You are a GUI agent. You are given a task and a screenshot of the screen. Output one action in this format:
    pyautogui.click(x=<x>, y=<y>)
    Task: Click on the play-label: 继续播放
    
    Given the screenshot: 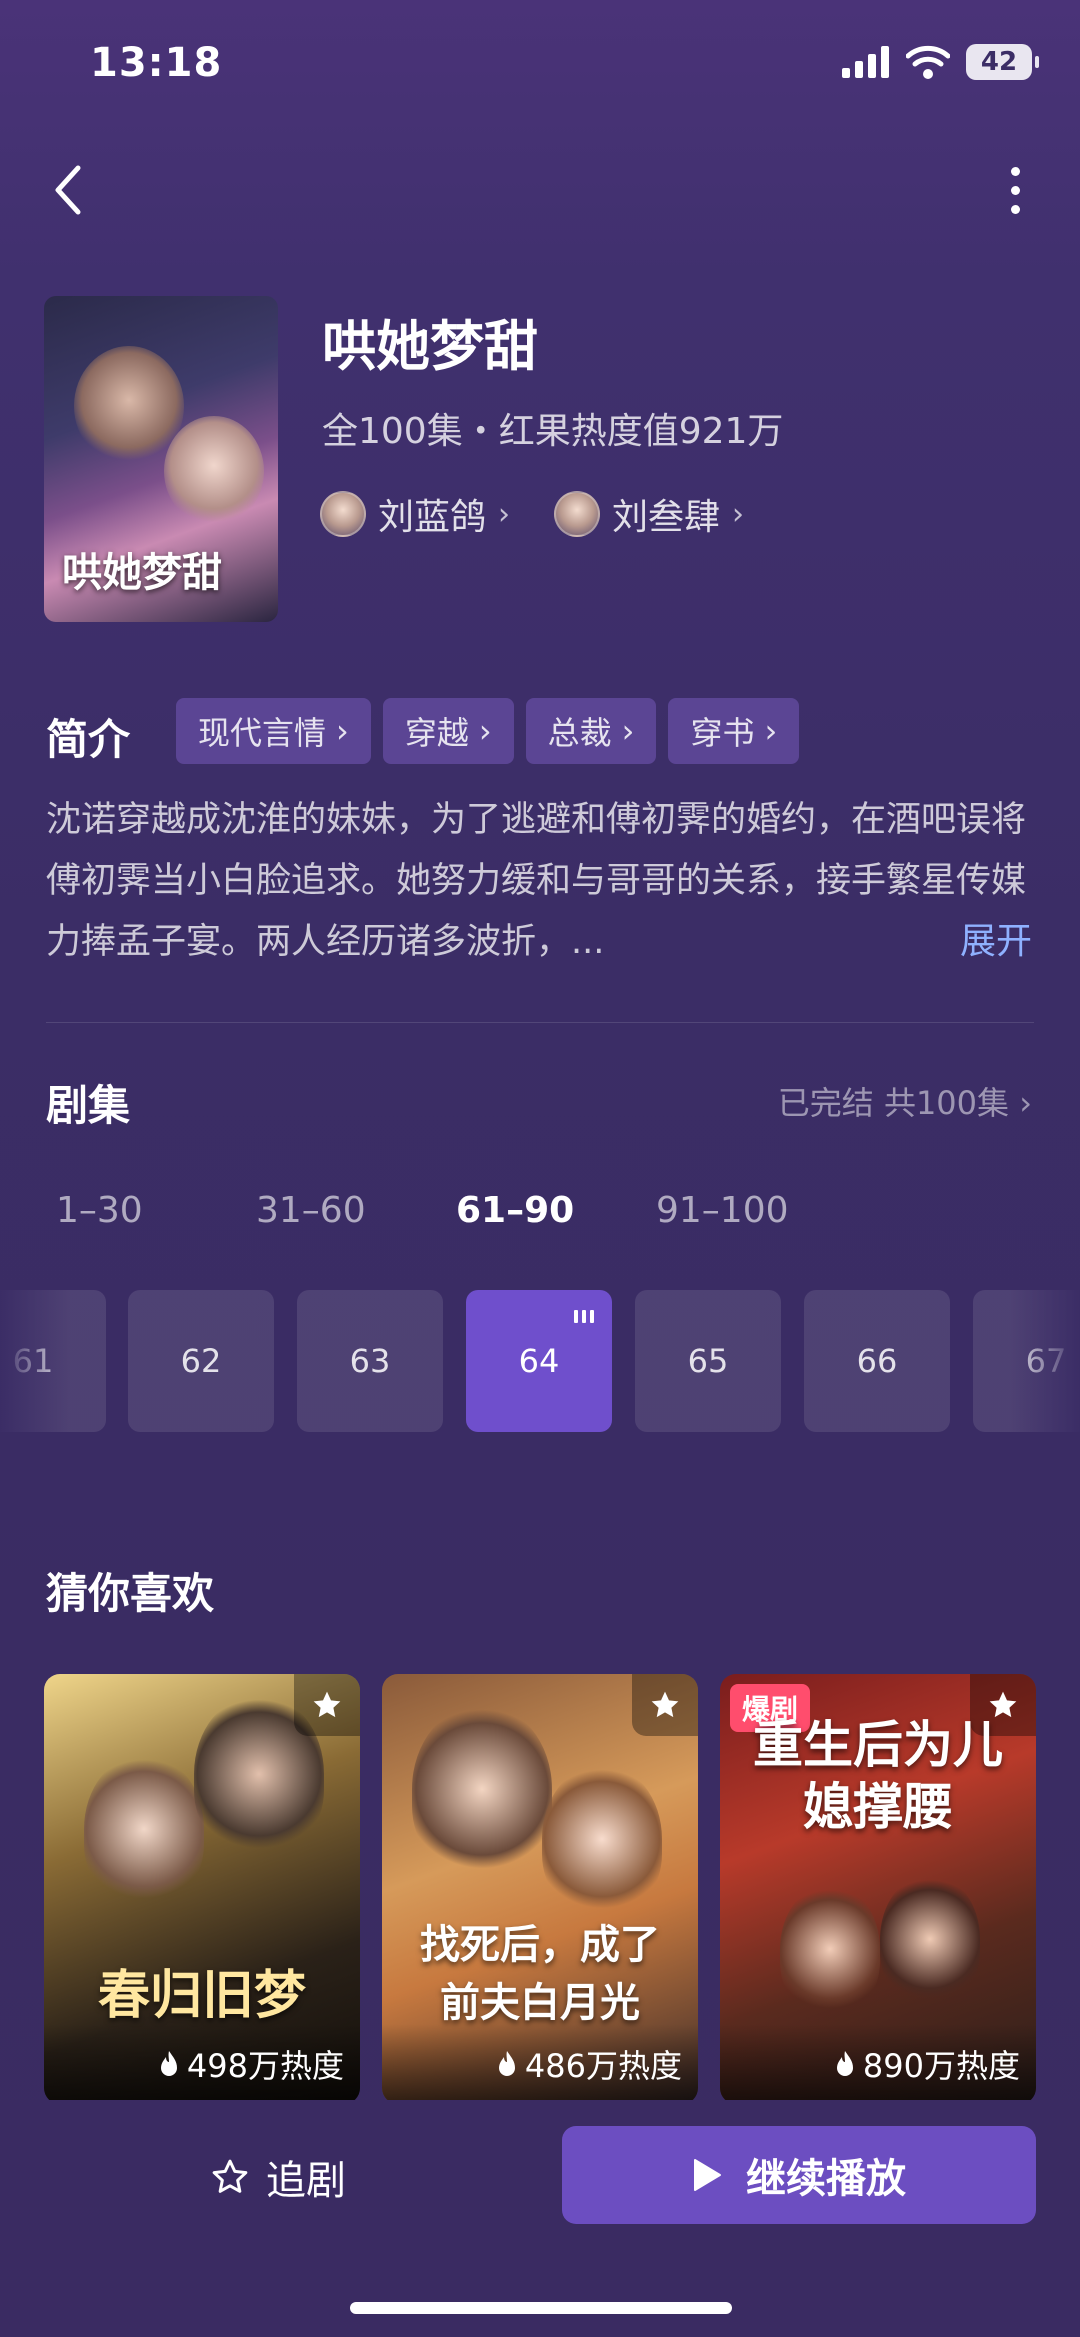 What is the action you would take?
    pyautogui.click(x=826, y=2179)
    